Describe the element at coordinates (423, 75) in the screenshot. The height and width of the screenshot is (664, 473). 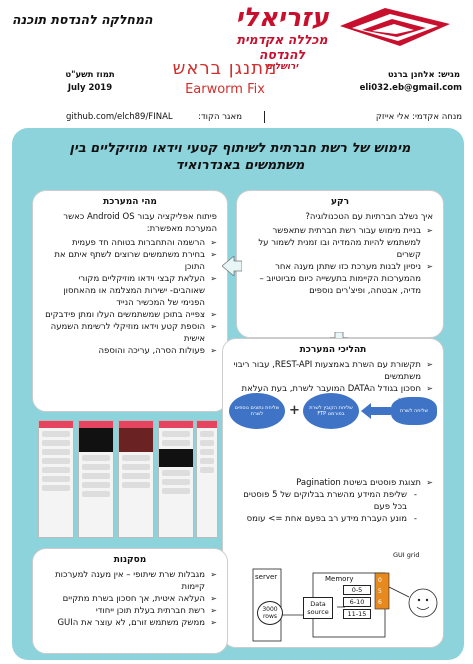
I see `submitter-label: מגיש: אלחנן ברנט` at that location.